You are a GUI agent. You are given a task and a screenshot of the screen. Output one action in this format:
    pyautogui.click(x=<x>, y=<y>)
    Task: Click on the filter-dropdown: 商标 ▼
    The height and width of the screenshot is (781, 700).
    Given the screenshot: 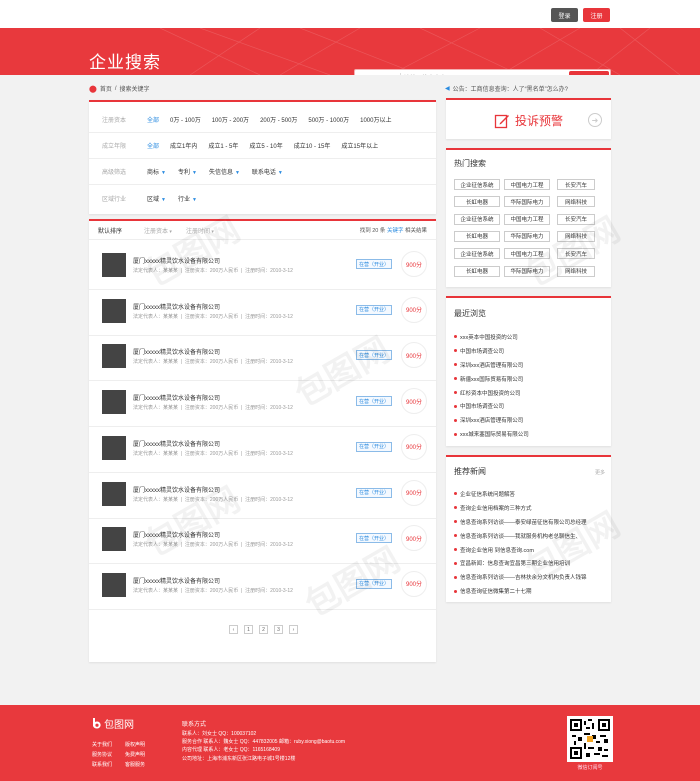 What is the action you would take?
    pyautogui.click(x=156, y=171)
    